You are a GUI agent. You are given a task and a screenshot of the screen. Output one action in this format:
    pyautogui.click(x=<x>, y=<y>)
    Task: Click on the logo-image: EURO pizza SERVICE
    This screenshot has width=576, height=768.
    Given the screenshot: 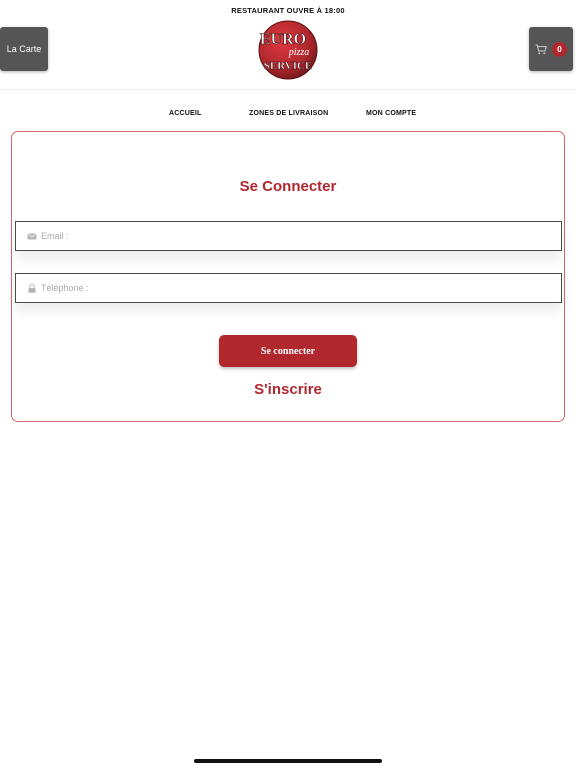 What is the action you would take?
    pyautogui.click(x=288, y=50)
    